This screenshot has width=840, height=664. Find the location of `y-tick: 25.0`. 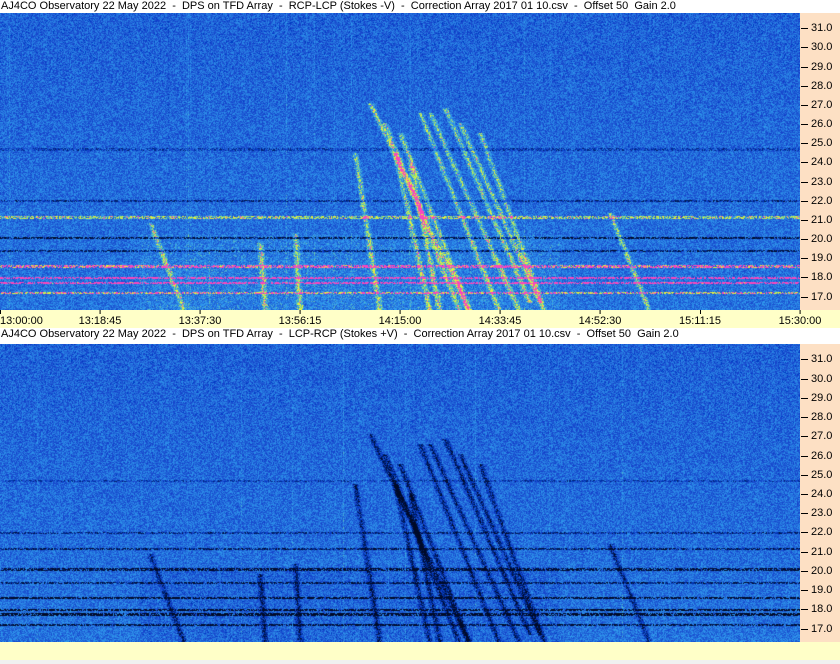

y-tick: 25.0 is located at coordinates (820, 475).